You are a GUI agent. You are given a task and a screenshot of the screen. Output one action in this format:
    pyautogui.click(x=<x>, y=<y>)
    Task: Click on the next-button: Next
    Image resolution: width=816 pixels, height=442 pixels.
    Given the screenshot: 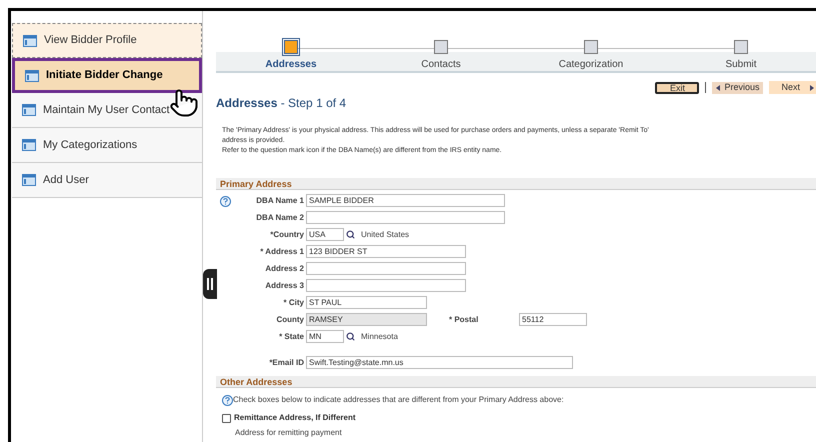 What is the action you would take?
    pyautogui.click(x=792, y=87)
    